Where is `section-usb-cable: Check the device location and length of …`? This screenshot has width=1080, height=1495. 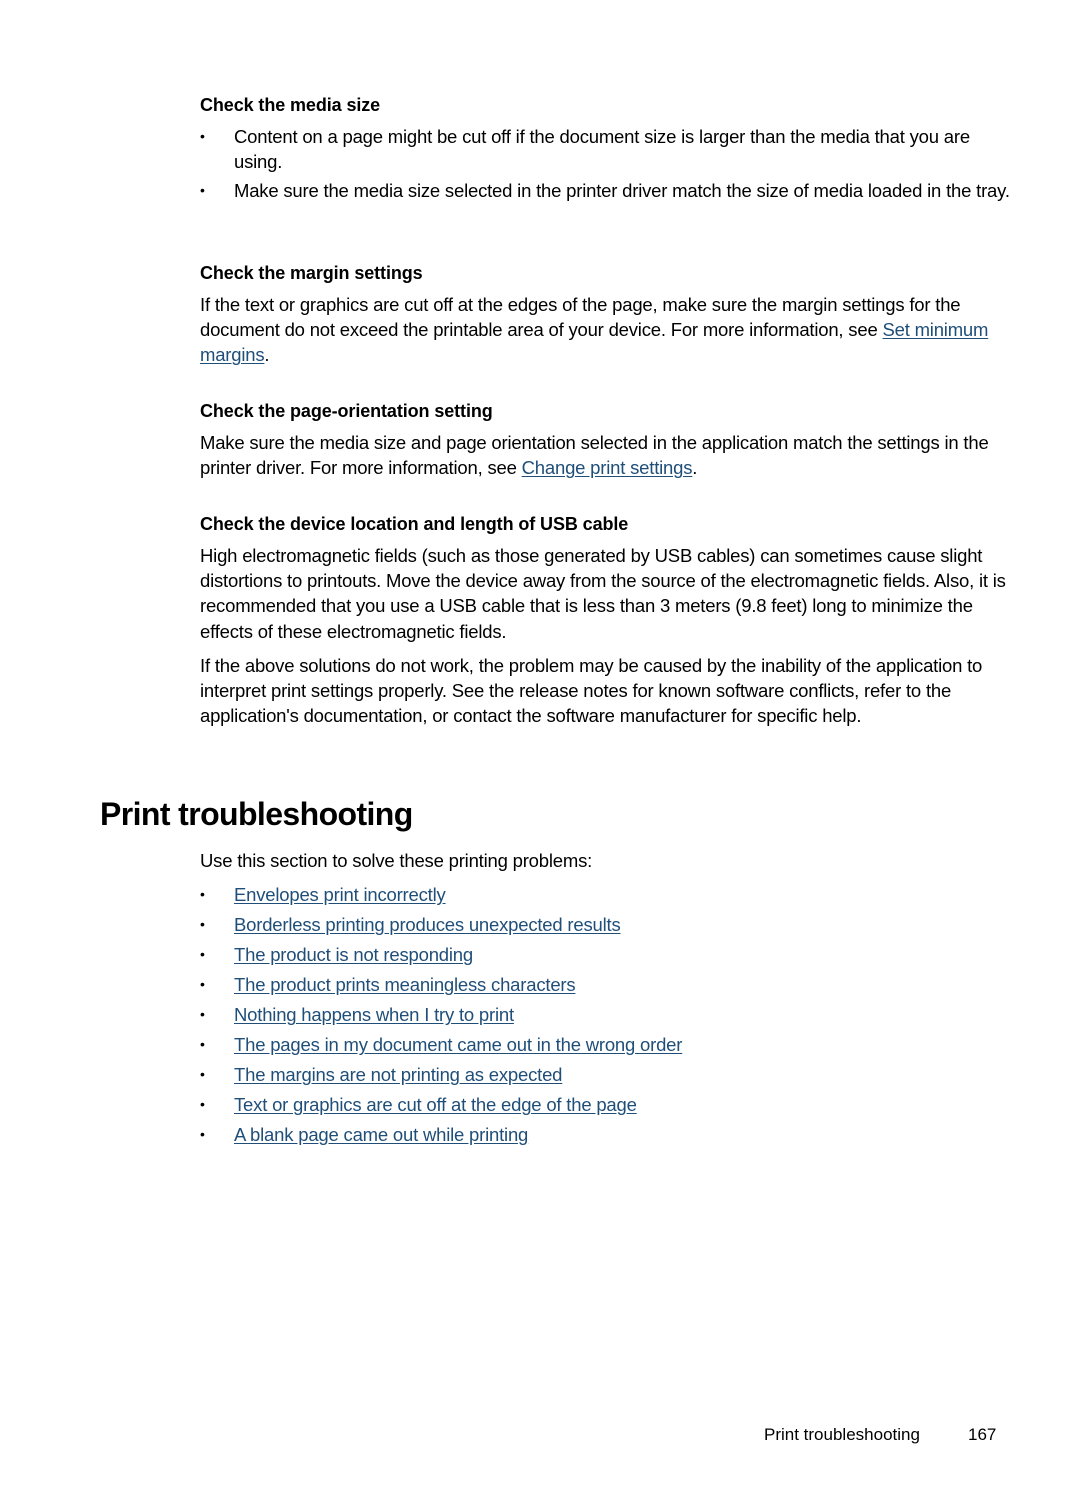 section-usb-cable: Check the device location and length of … is located at coordinates (605, 620).